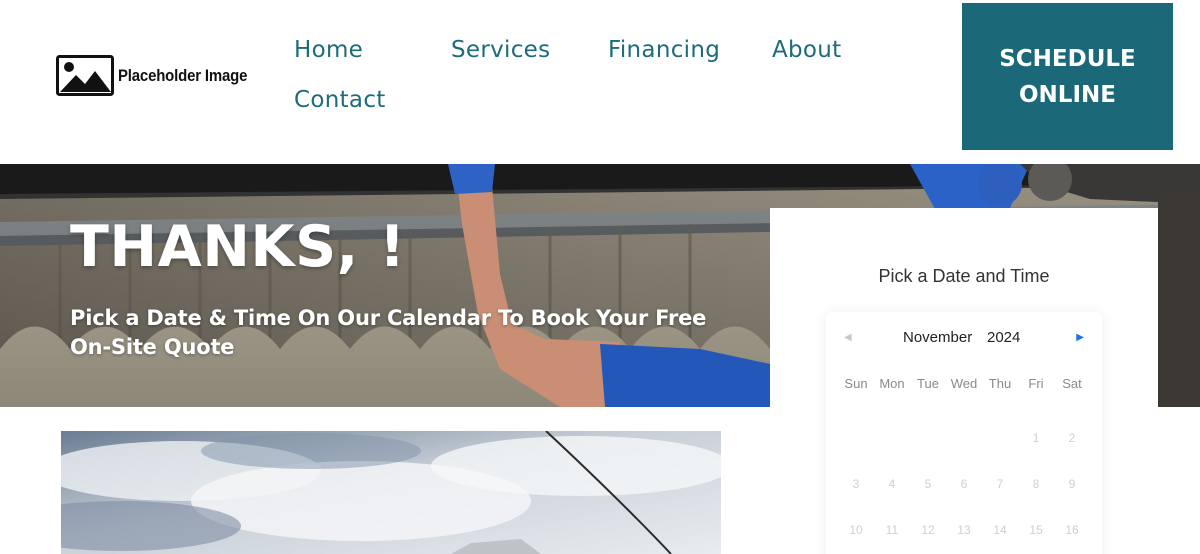  I want to click on calendar-header: ◀ November 2024 ▶, so click(964, 339).